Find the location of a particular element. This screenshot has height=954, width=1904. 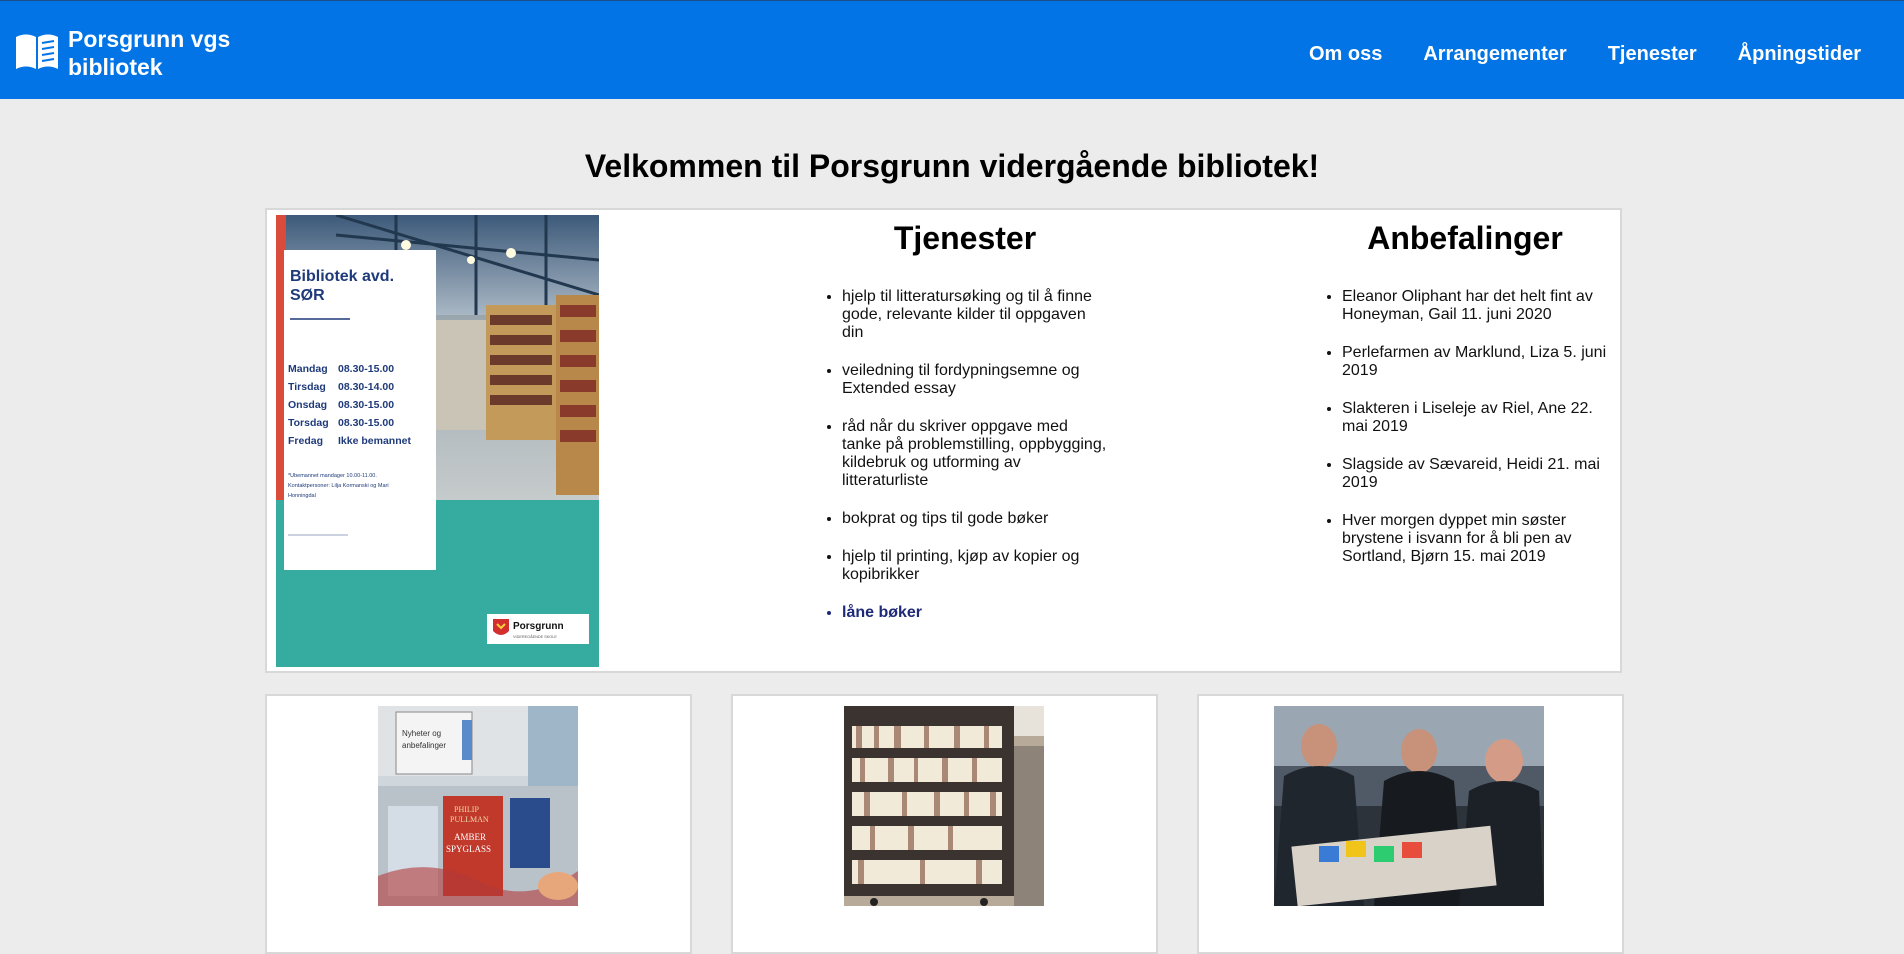

poster-hours-day-2: Tirsdag is located at coordinates (307, 387).